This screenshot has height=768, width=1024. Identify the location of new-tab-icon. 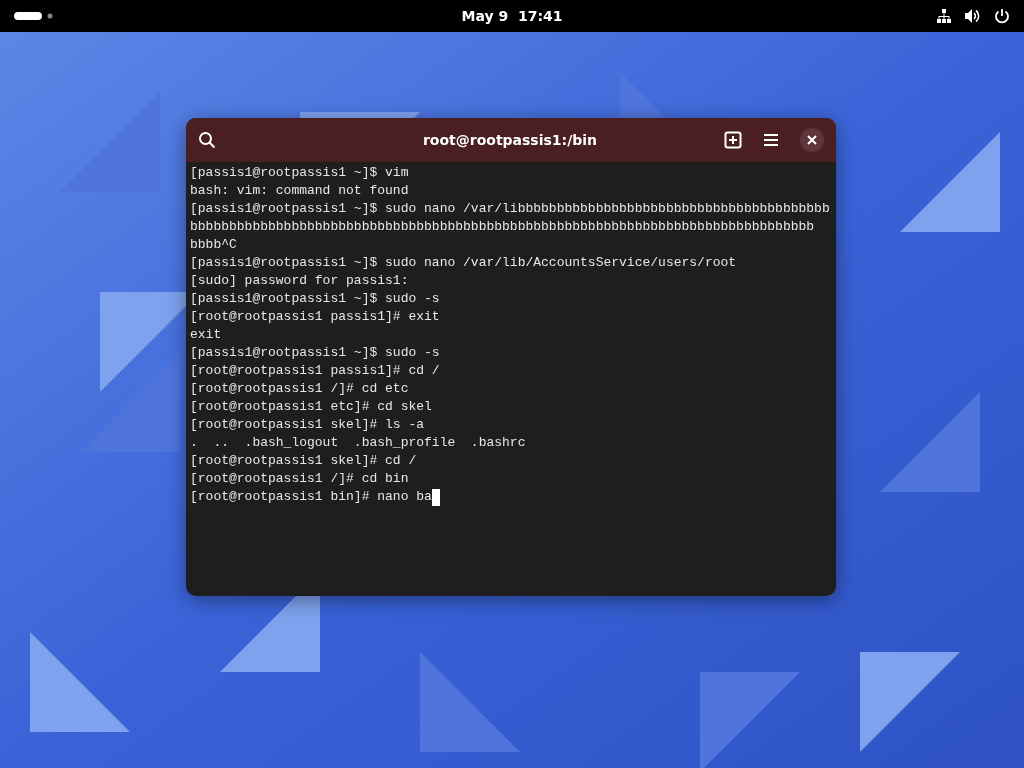
(733, 140).